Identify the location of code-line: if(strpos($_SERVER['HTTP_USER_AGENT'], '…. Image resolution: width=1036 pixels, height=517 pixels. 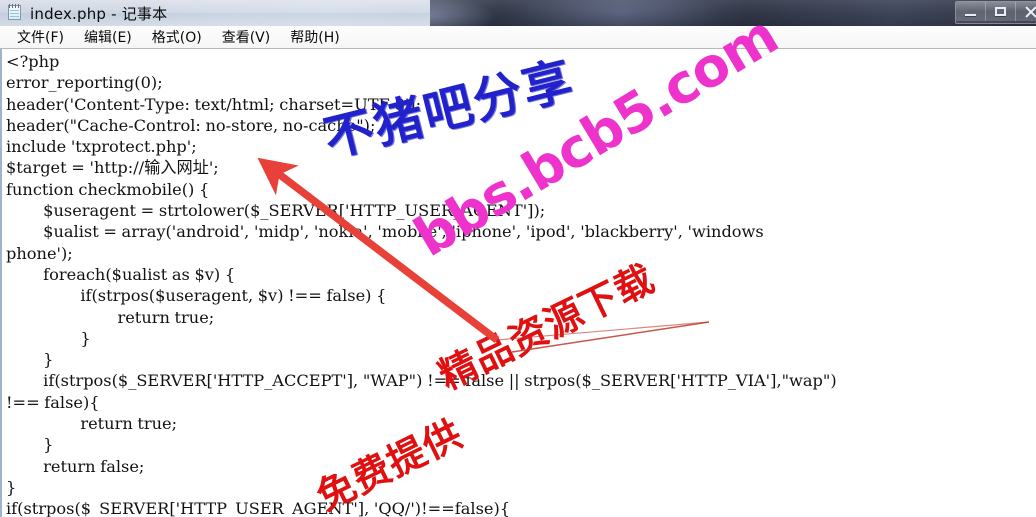
(258, 508).